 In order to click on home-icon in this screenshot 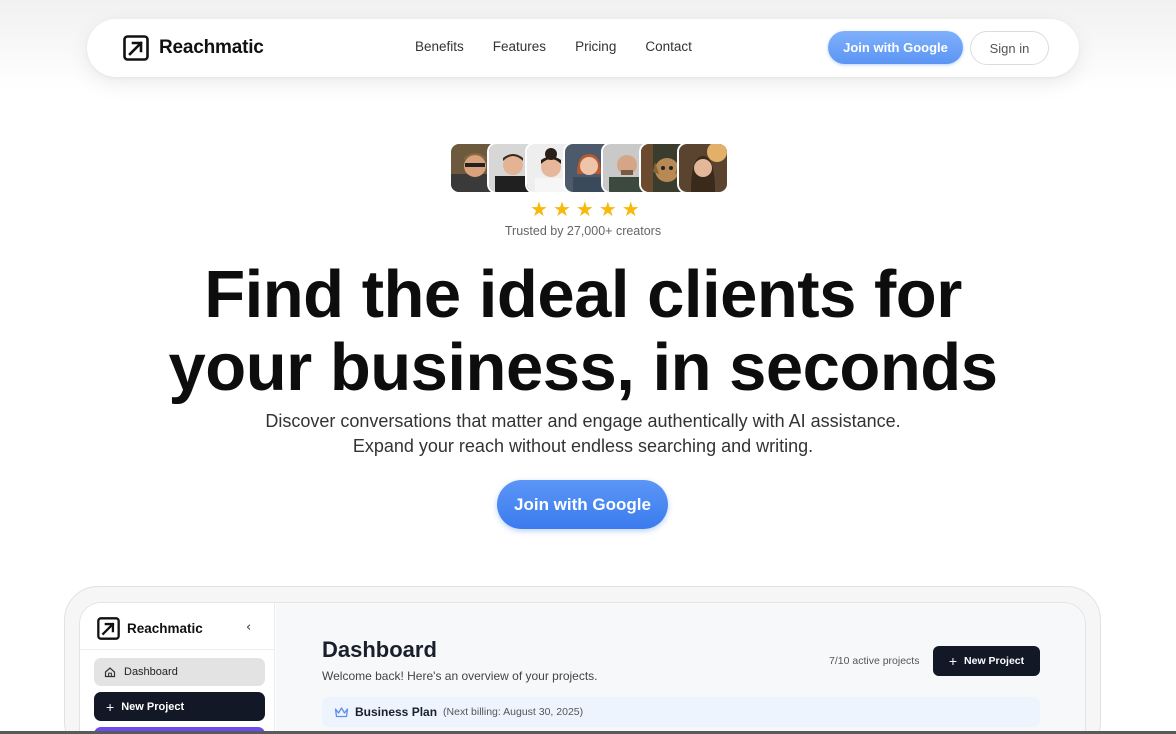, I will do `click(110, 672)`.